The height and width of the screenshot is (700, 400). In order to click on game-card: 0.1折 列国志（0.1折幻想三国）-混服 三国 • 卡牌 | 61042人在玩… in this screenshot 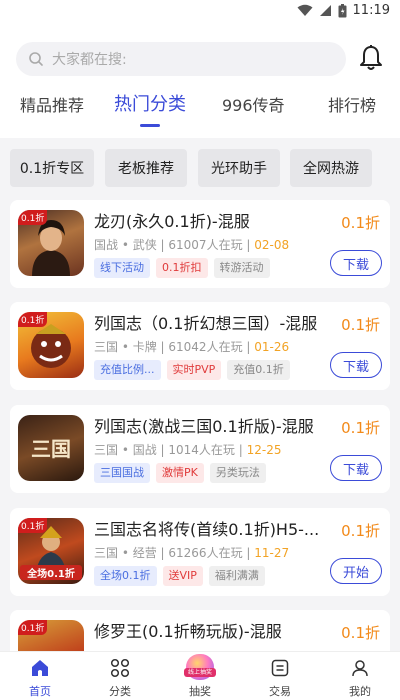, I will do `click(200, 346)`.